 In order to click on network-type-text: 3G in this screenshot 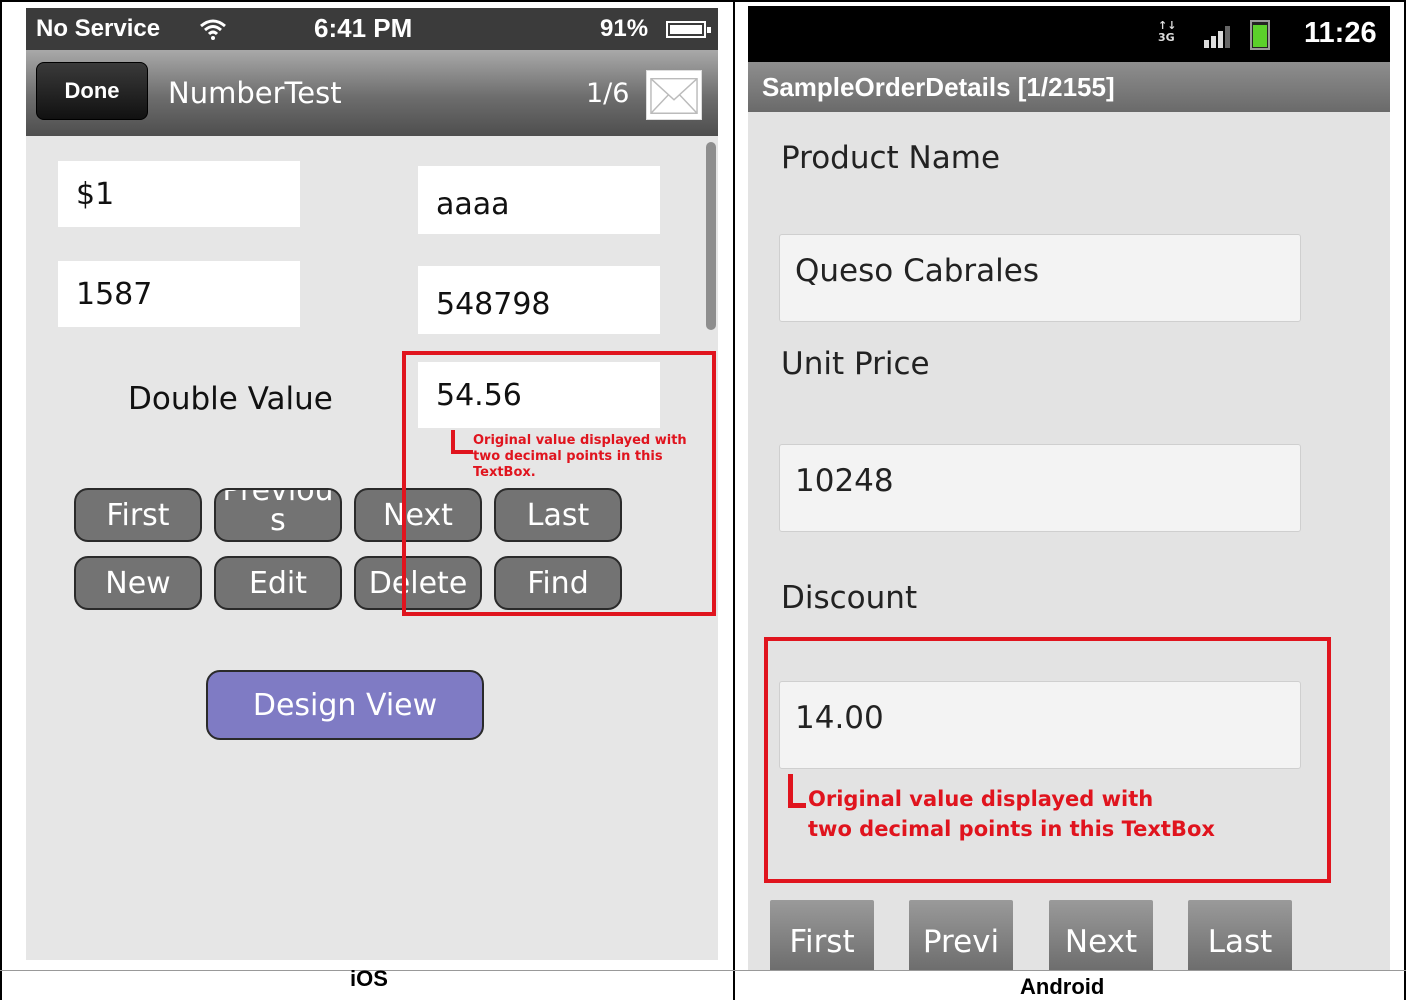, I will do `click(1166, 37)`.